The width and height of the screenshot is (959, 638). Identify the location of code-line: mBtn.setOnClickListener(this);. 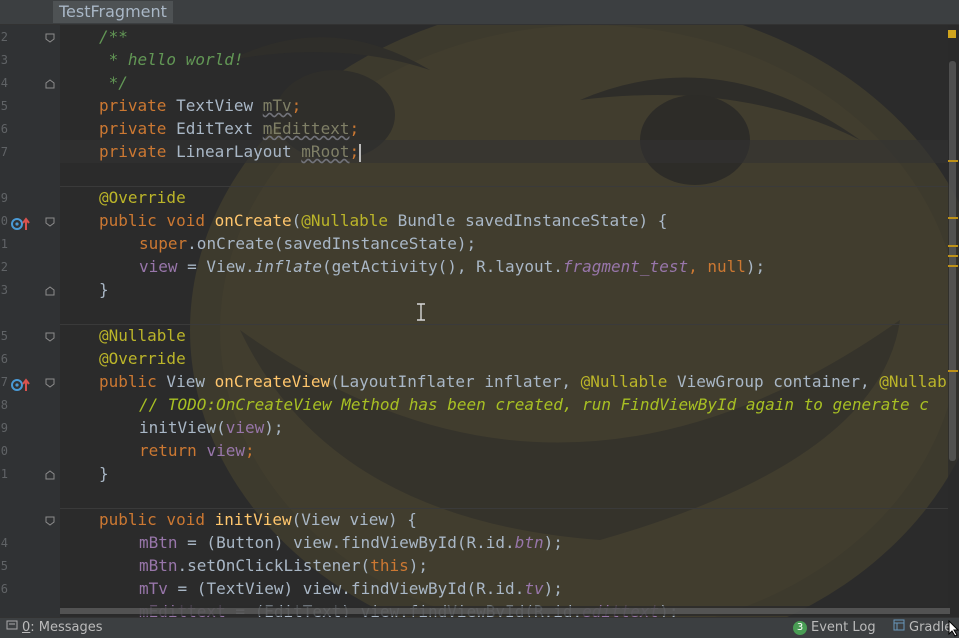
(283, 565).